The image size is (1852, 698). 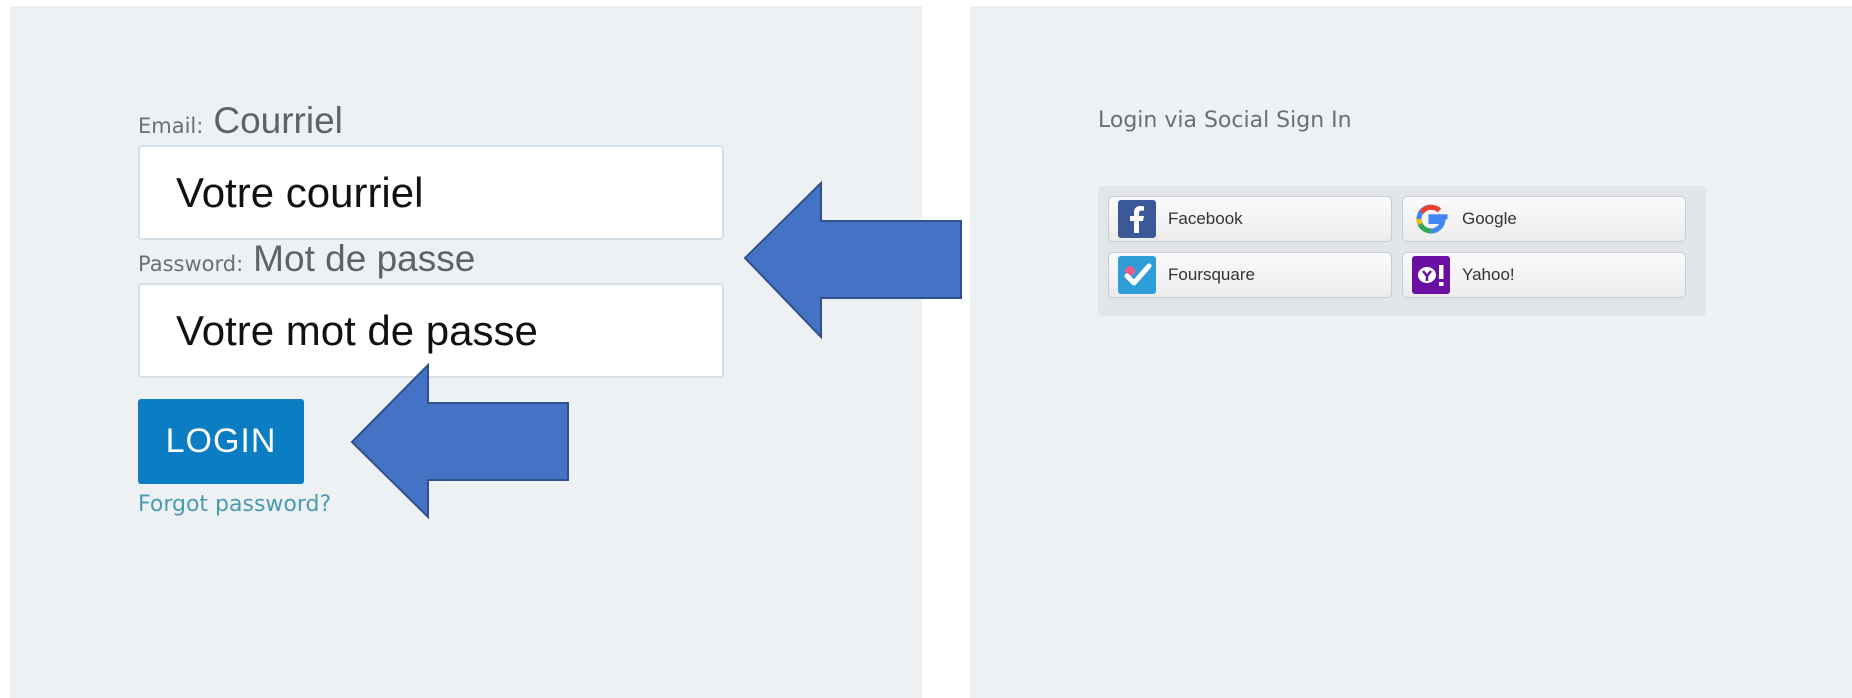 I want to click on yahoo-login-button: Yahoo!, so click(x=1544, y=275).